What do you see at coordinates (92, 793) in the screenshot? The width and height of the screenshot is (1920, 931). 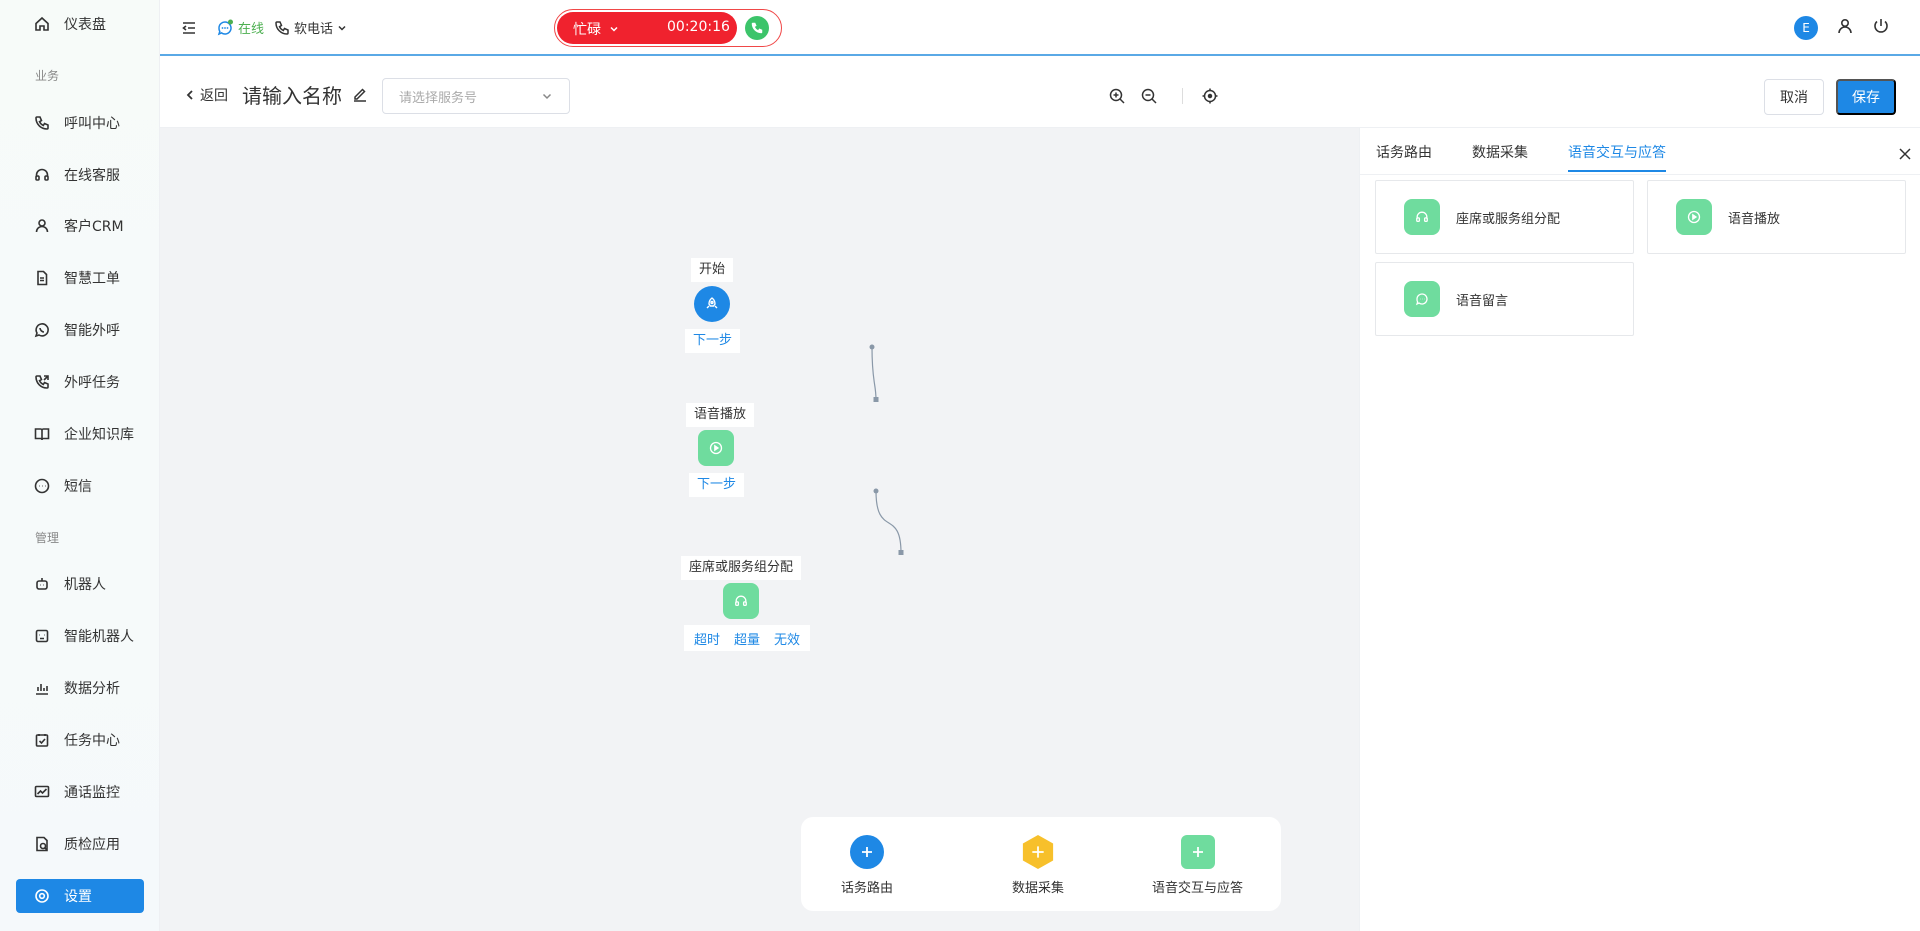 I see `sidebar-item-label: 通话监控` at bounding box center [92, 793].